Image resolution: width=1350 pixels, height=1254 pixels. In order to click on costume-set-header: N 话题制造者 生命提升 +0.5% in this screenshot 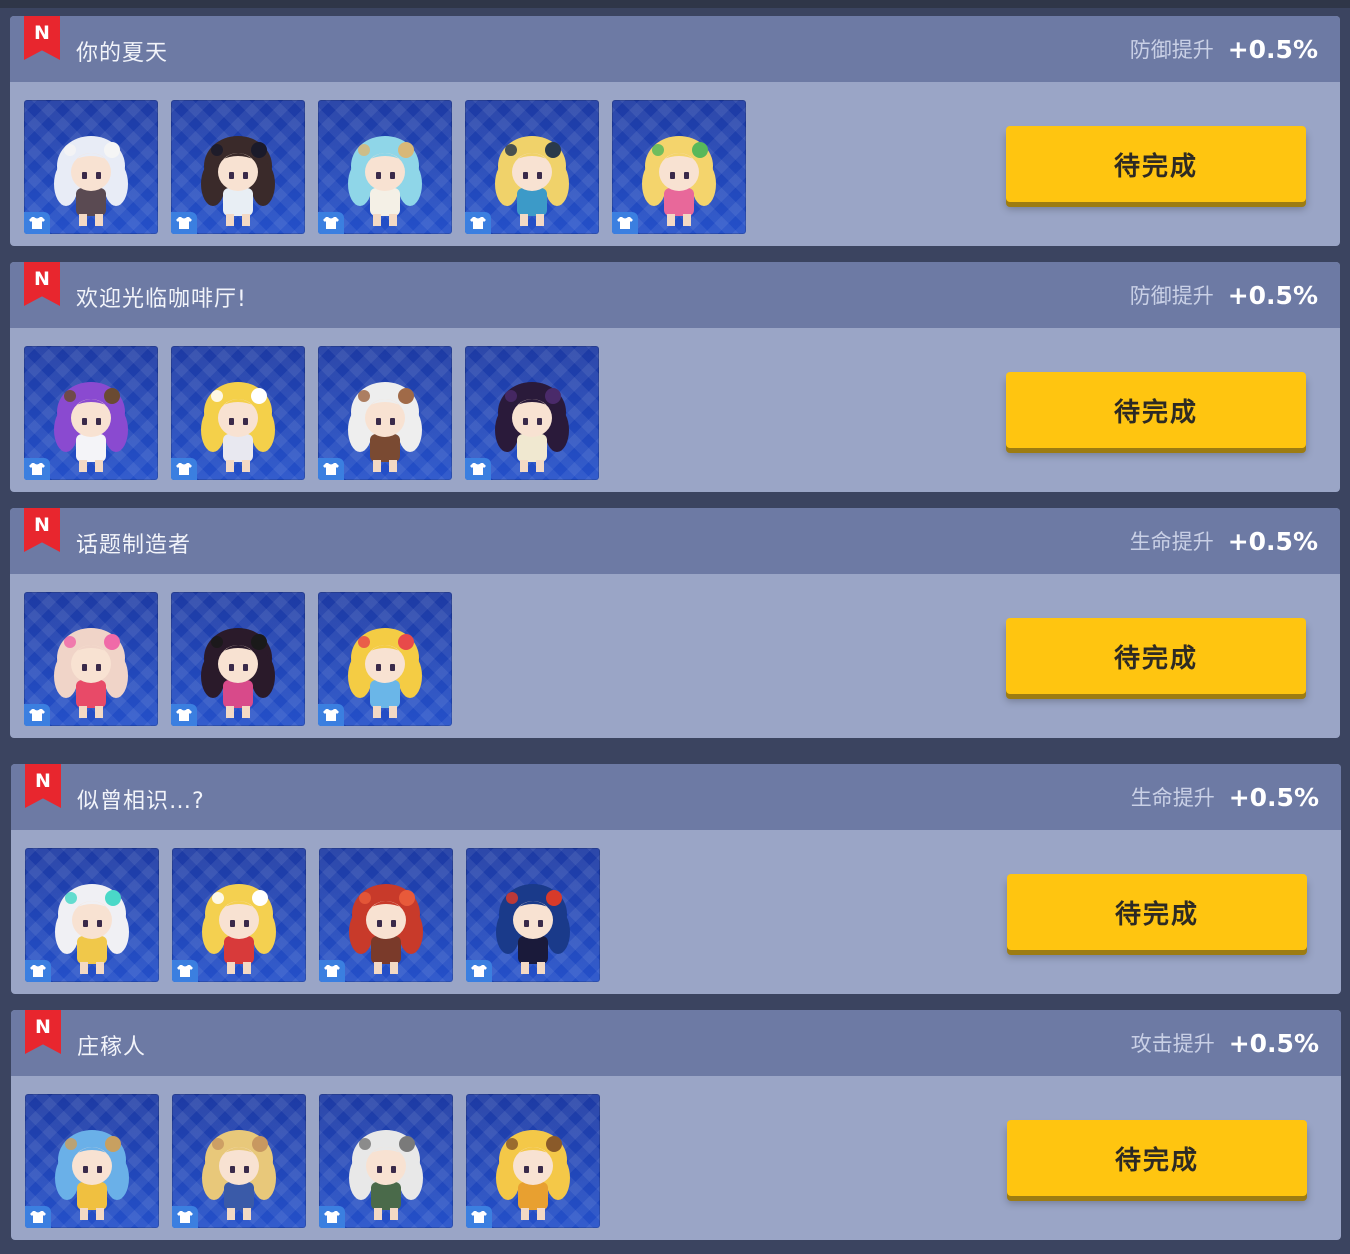, I will do `click(675, 541)`.